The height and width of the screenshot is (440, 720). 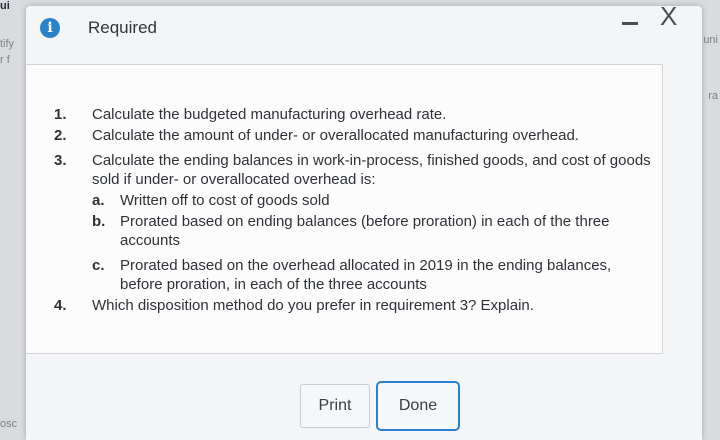 I want to click on item-number: 1., so click(x=60, y=114).